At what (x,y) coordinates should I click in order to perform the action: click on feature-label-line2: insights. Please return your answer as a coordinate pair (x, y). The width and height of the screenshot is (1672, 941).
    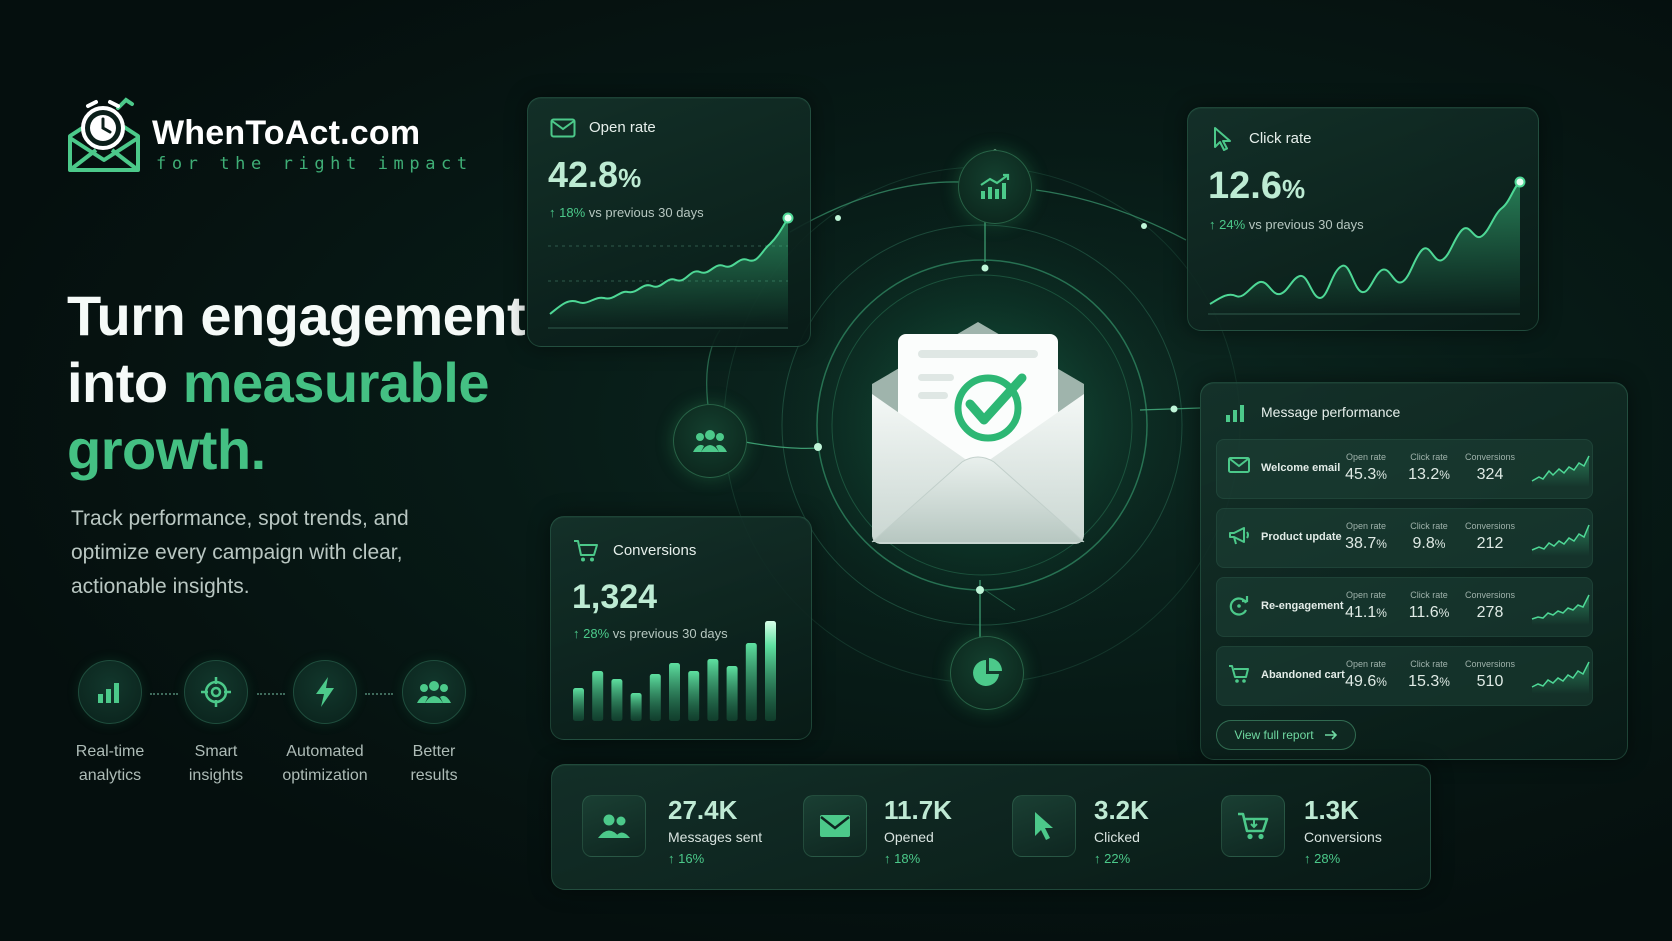
    Looking at the image, I should click on (216, 775).